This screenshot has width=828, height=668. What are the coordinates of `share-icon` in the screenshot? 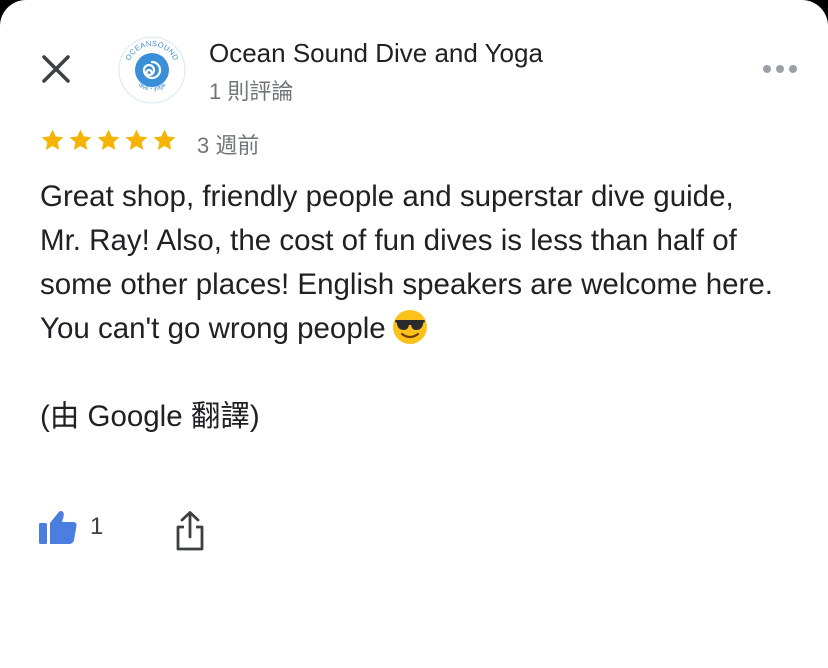 It's located at (190, 531).